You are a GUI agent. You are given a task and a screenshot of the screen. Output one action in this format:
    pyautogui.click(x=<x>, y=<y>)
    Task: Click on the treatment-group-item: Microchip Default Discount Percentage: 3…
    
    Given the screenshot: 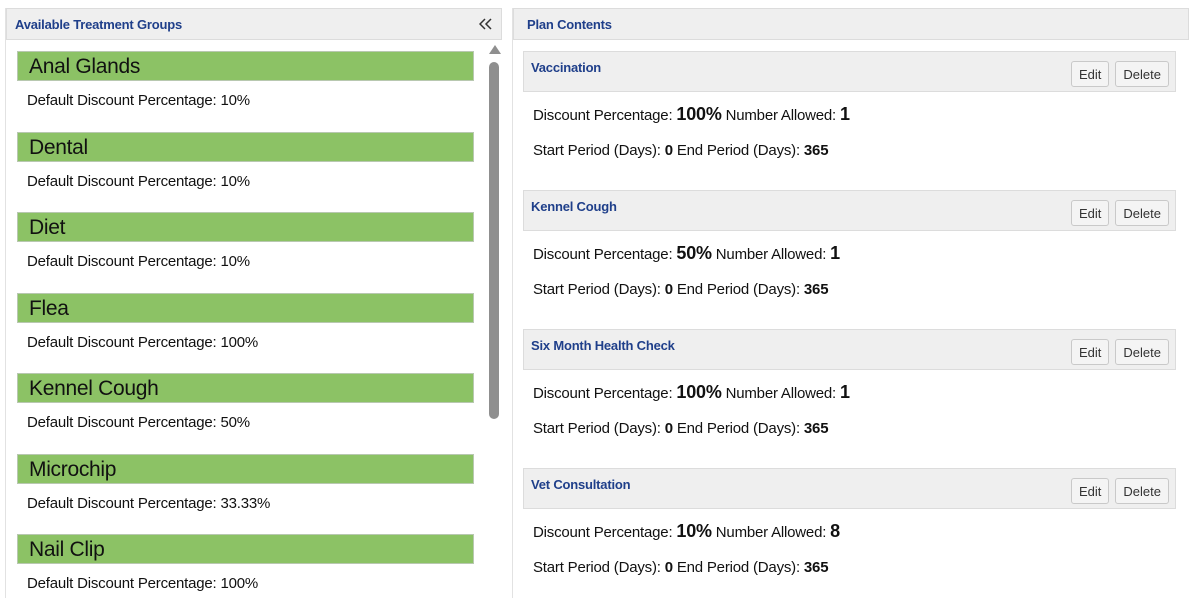 What is the action you would take?
    pyautogui.click(x=245, y=494)
    